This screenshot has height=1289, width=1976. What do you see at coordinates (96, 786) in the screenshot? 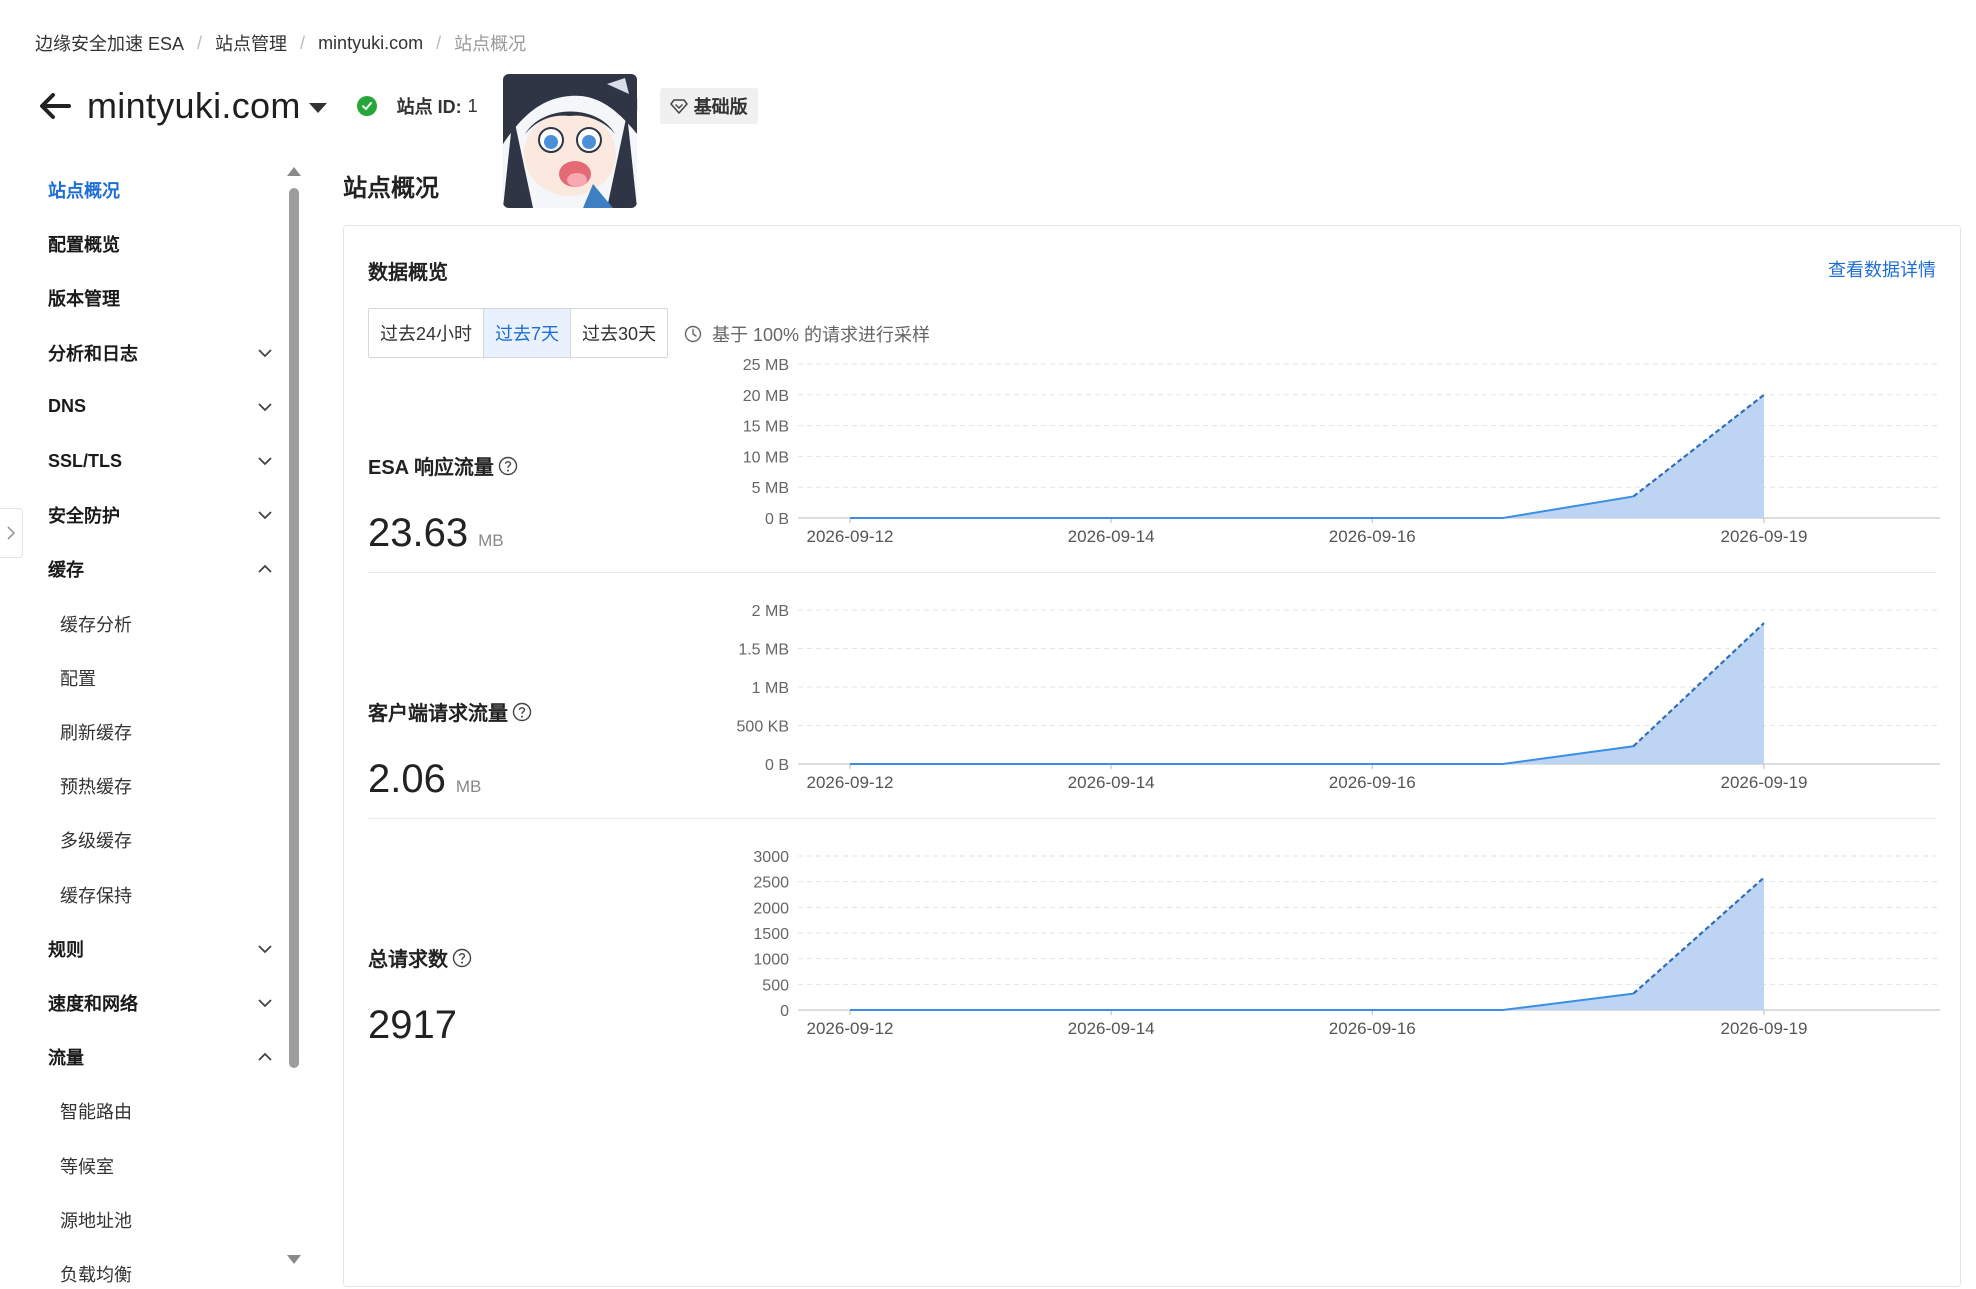
I see `sidebar-item-label: 预热缓存` at bounding box center [96, 786].